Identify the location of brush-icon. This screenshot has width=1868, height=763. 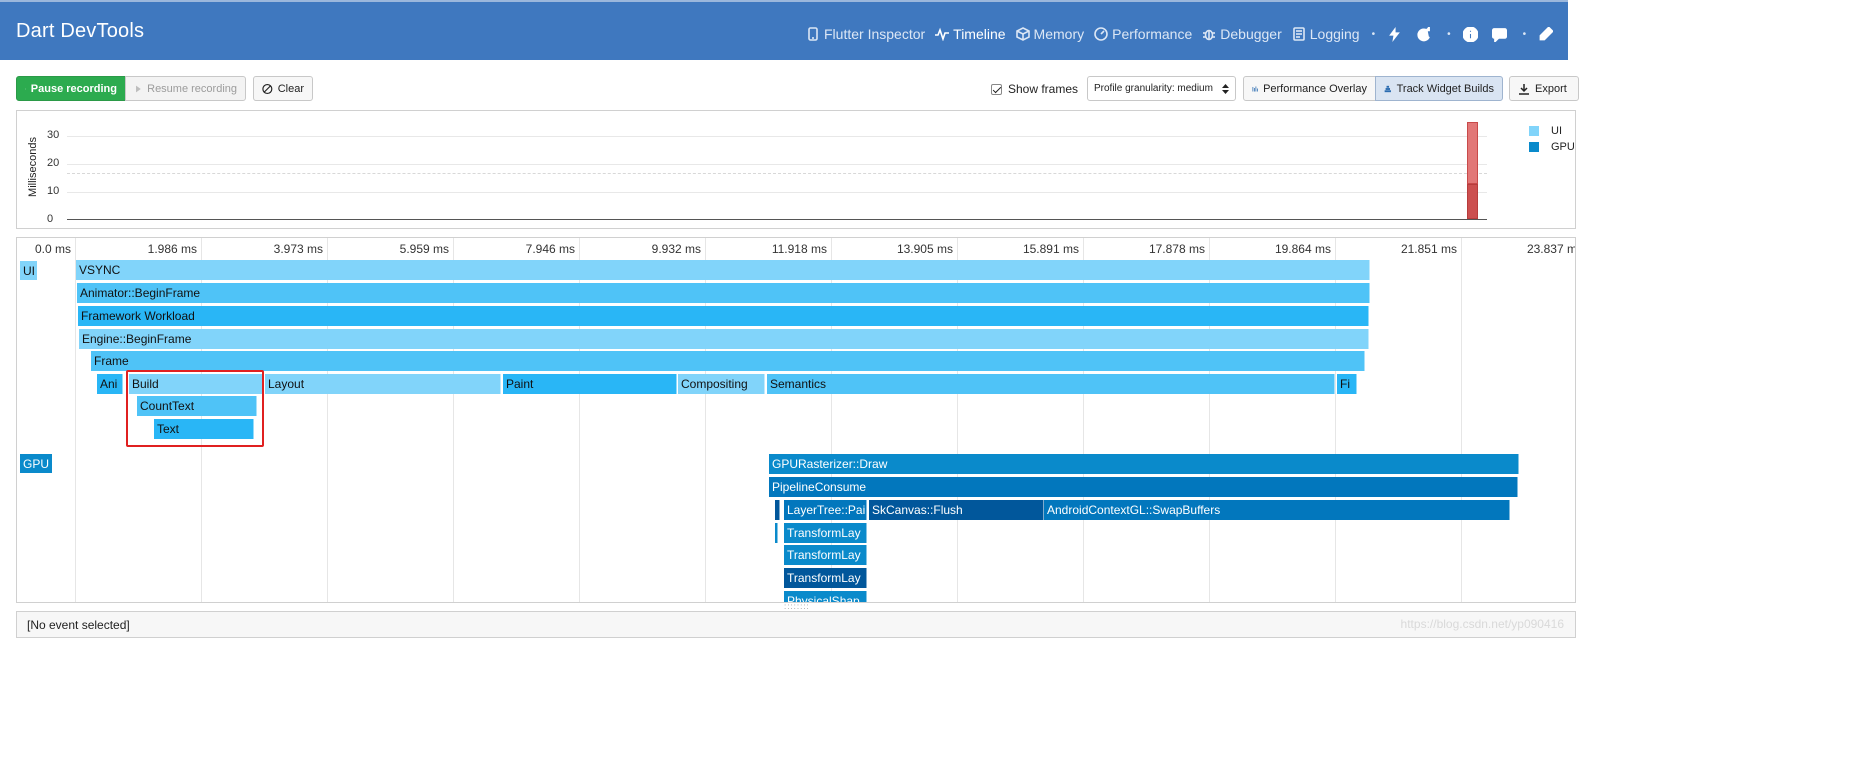
(1546, 33).